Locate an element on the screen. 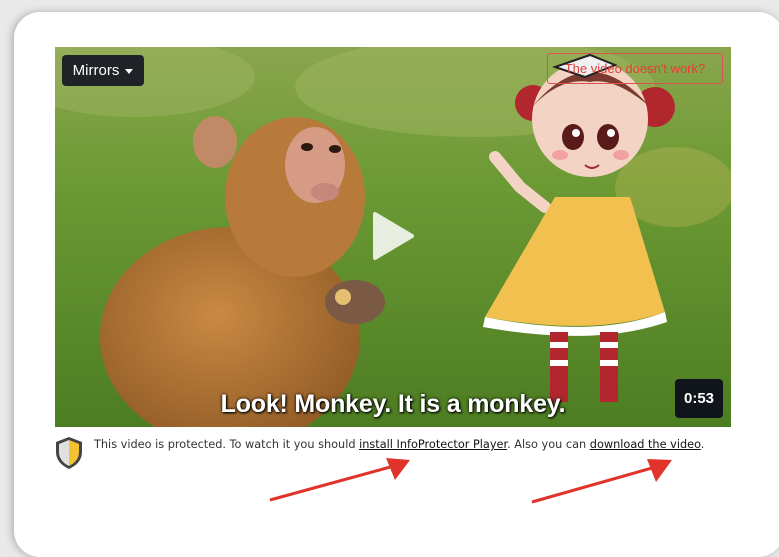 The image size is (779, 557). video-subtitle: Look! Monkey. It is a monkey. is located at coordinates (393, 404).